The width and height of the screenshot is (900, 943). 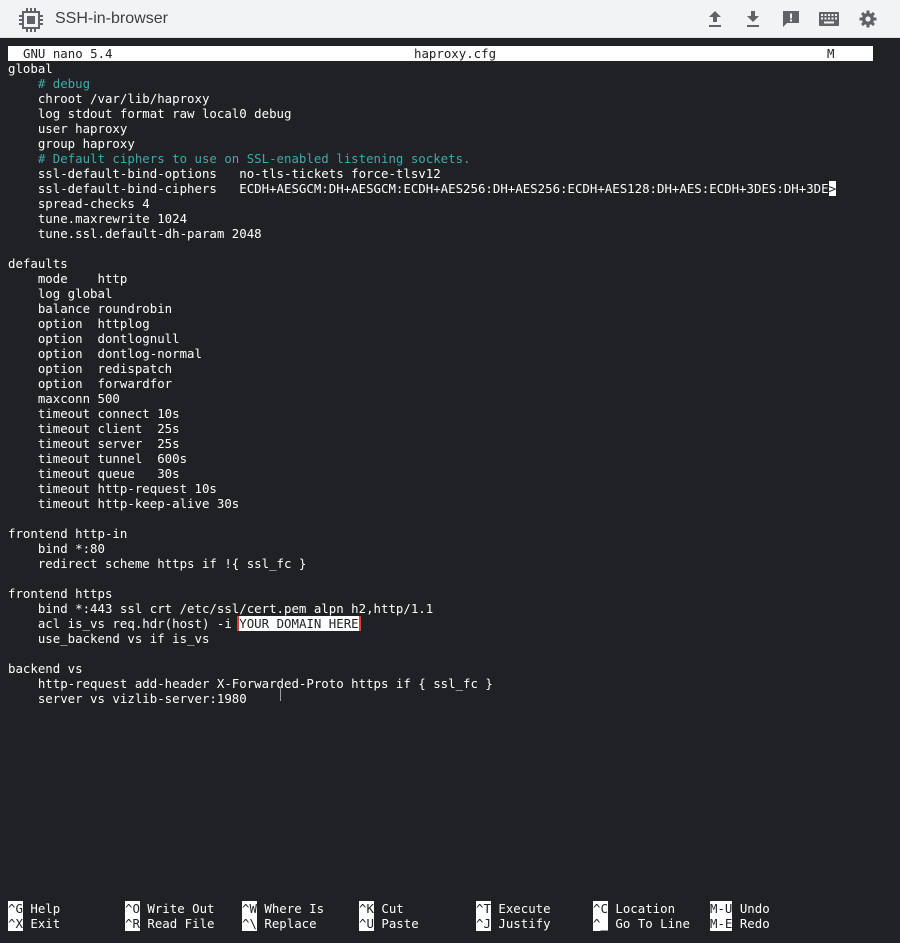 What do you see at coordinates (135, 233) in the screenshot?
I see `editor-line: tune.ssl.default-dh-param 2048` at bounding box center [135, 233].